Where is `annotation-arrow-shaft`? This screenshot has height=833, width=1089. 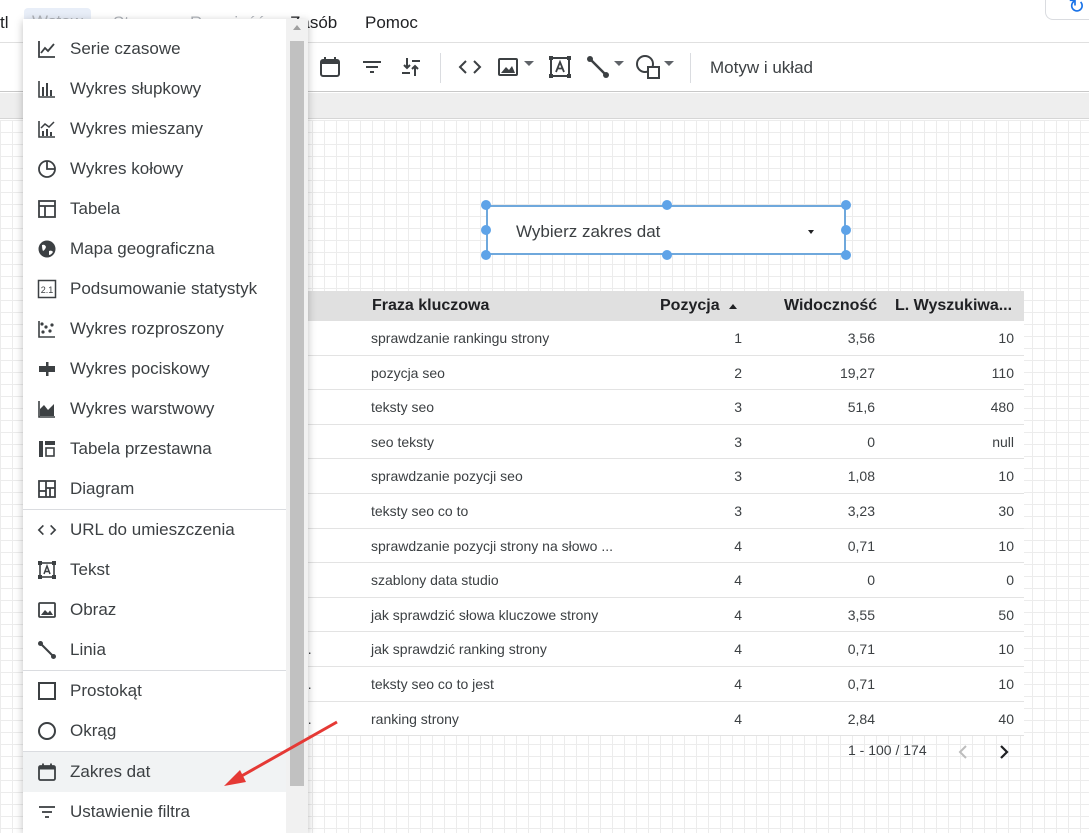
annotation-arrow-shaft is located at coordinates (287, 750).